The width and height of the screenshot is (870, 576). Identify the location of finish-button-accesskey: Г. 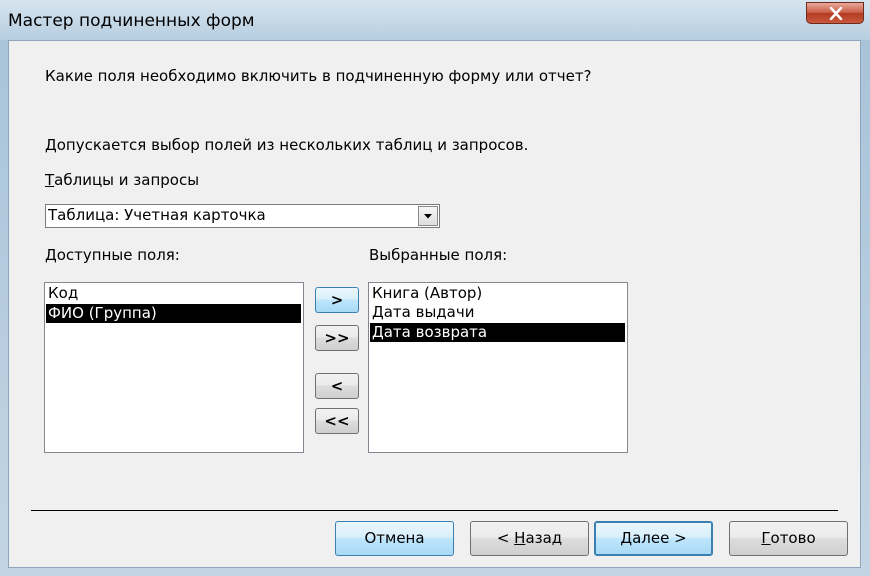
(766, 538).